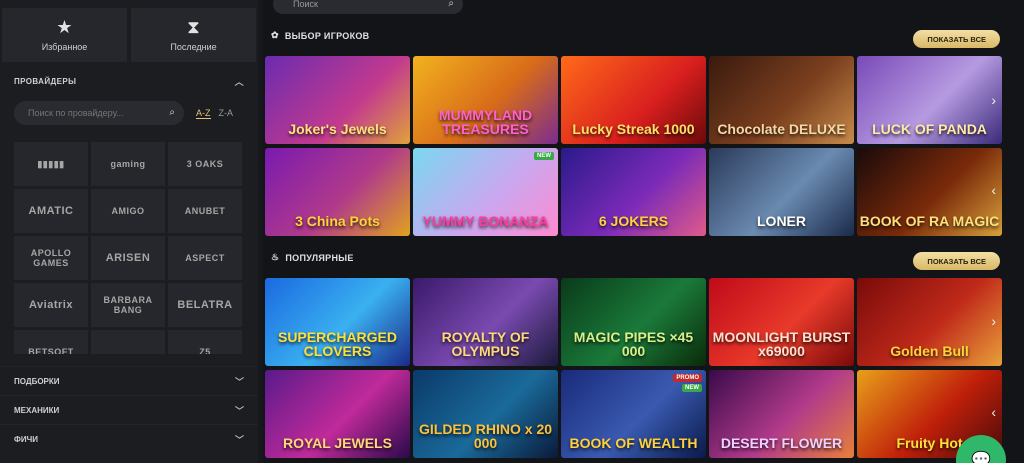 This screenshot has height=463, width=1024. Describe the element at coordinates (781, 414) in the screenshot. I see `game-tile: DESERT FLOWER` at that location.